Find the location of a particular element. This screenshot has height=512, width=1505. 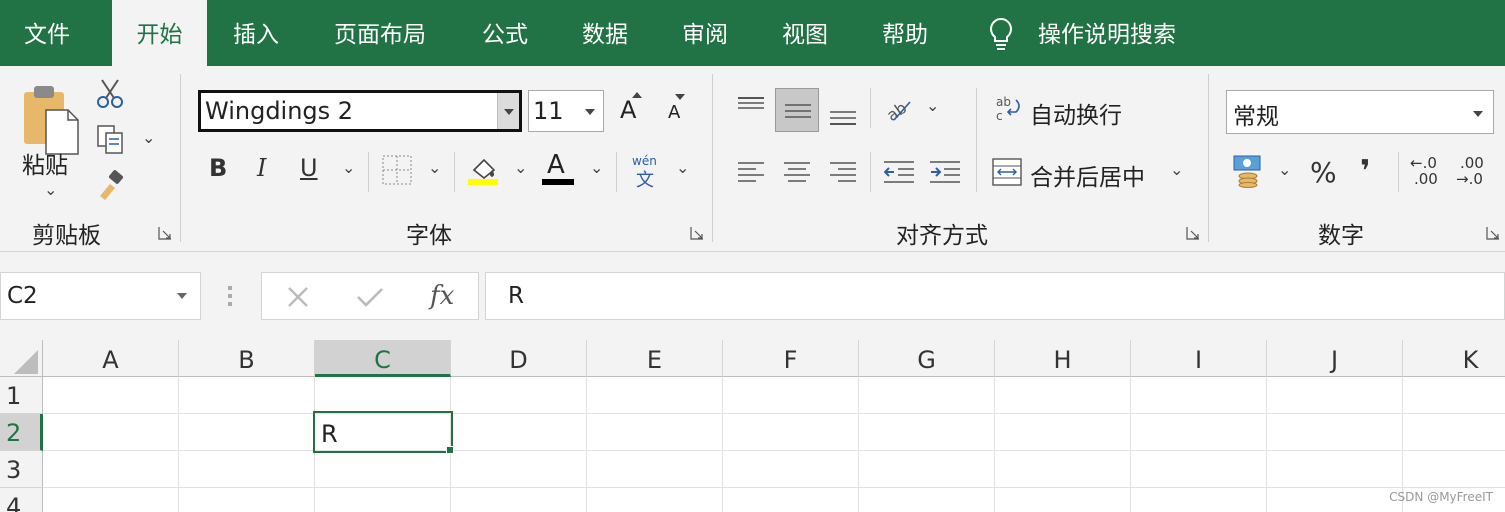

shrink-font-icon: A is located at coordinates (674, 112).